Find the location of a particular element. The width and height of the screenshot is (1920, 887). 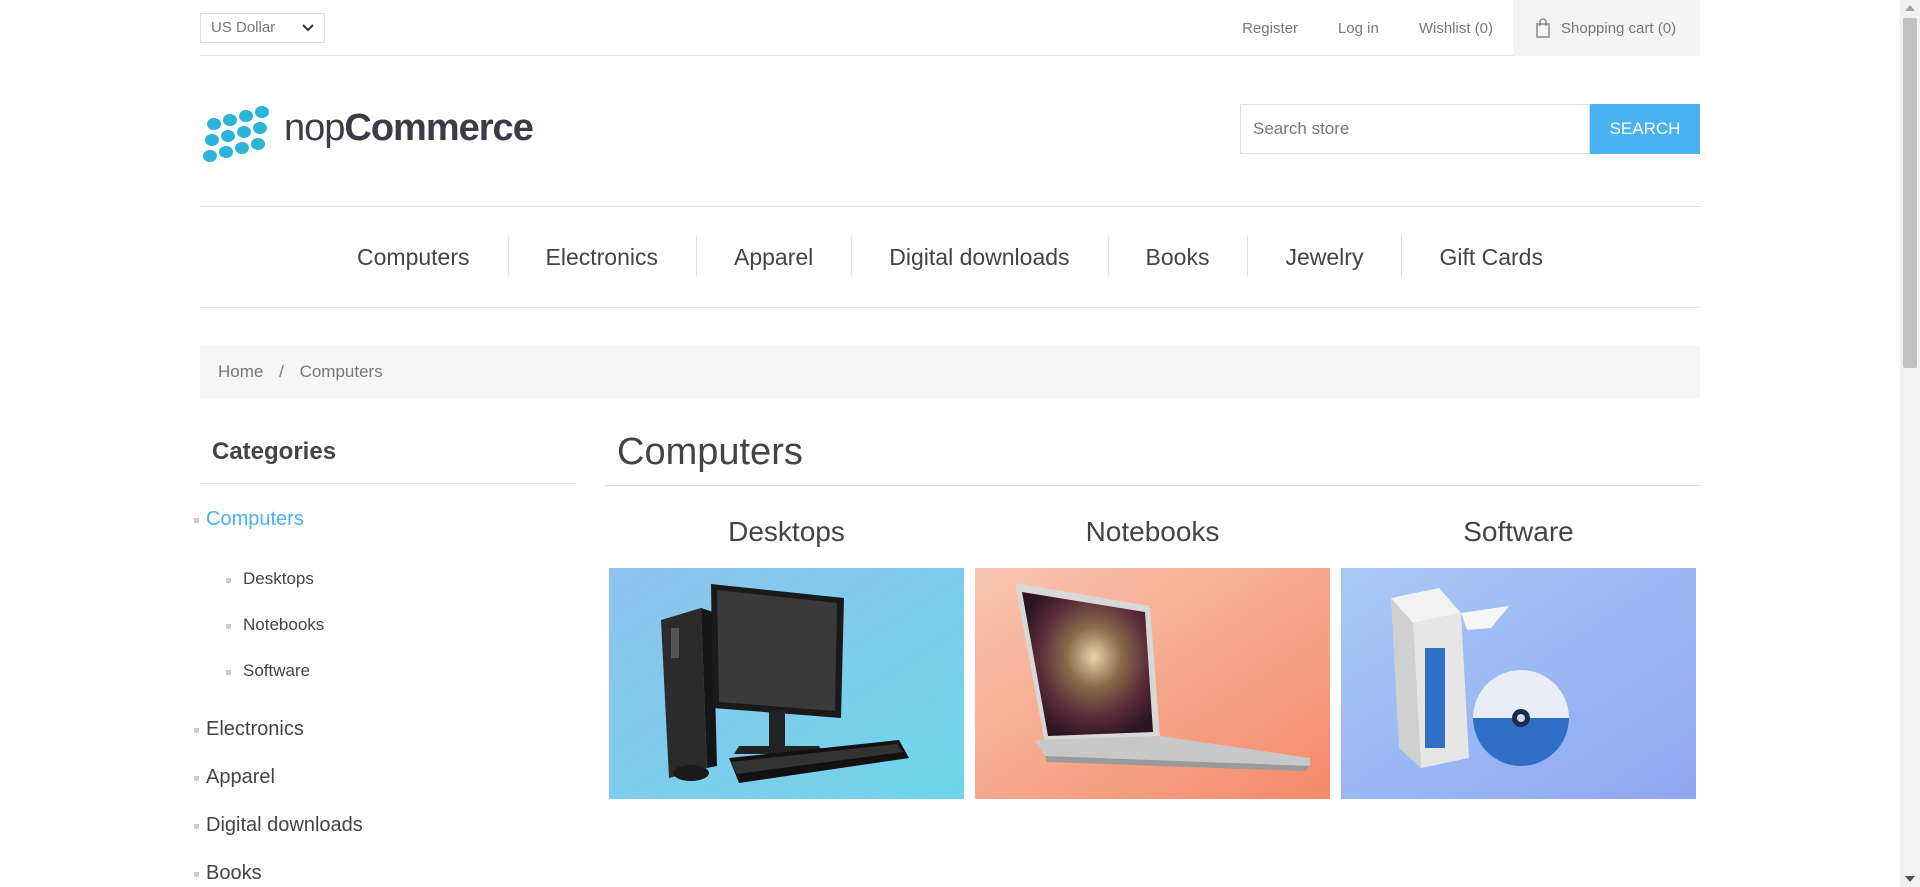

menu-item-computers: Computers is located at coordinates (413, 257).